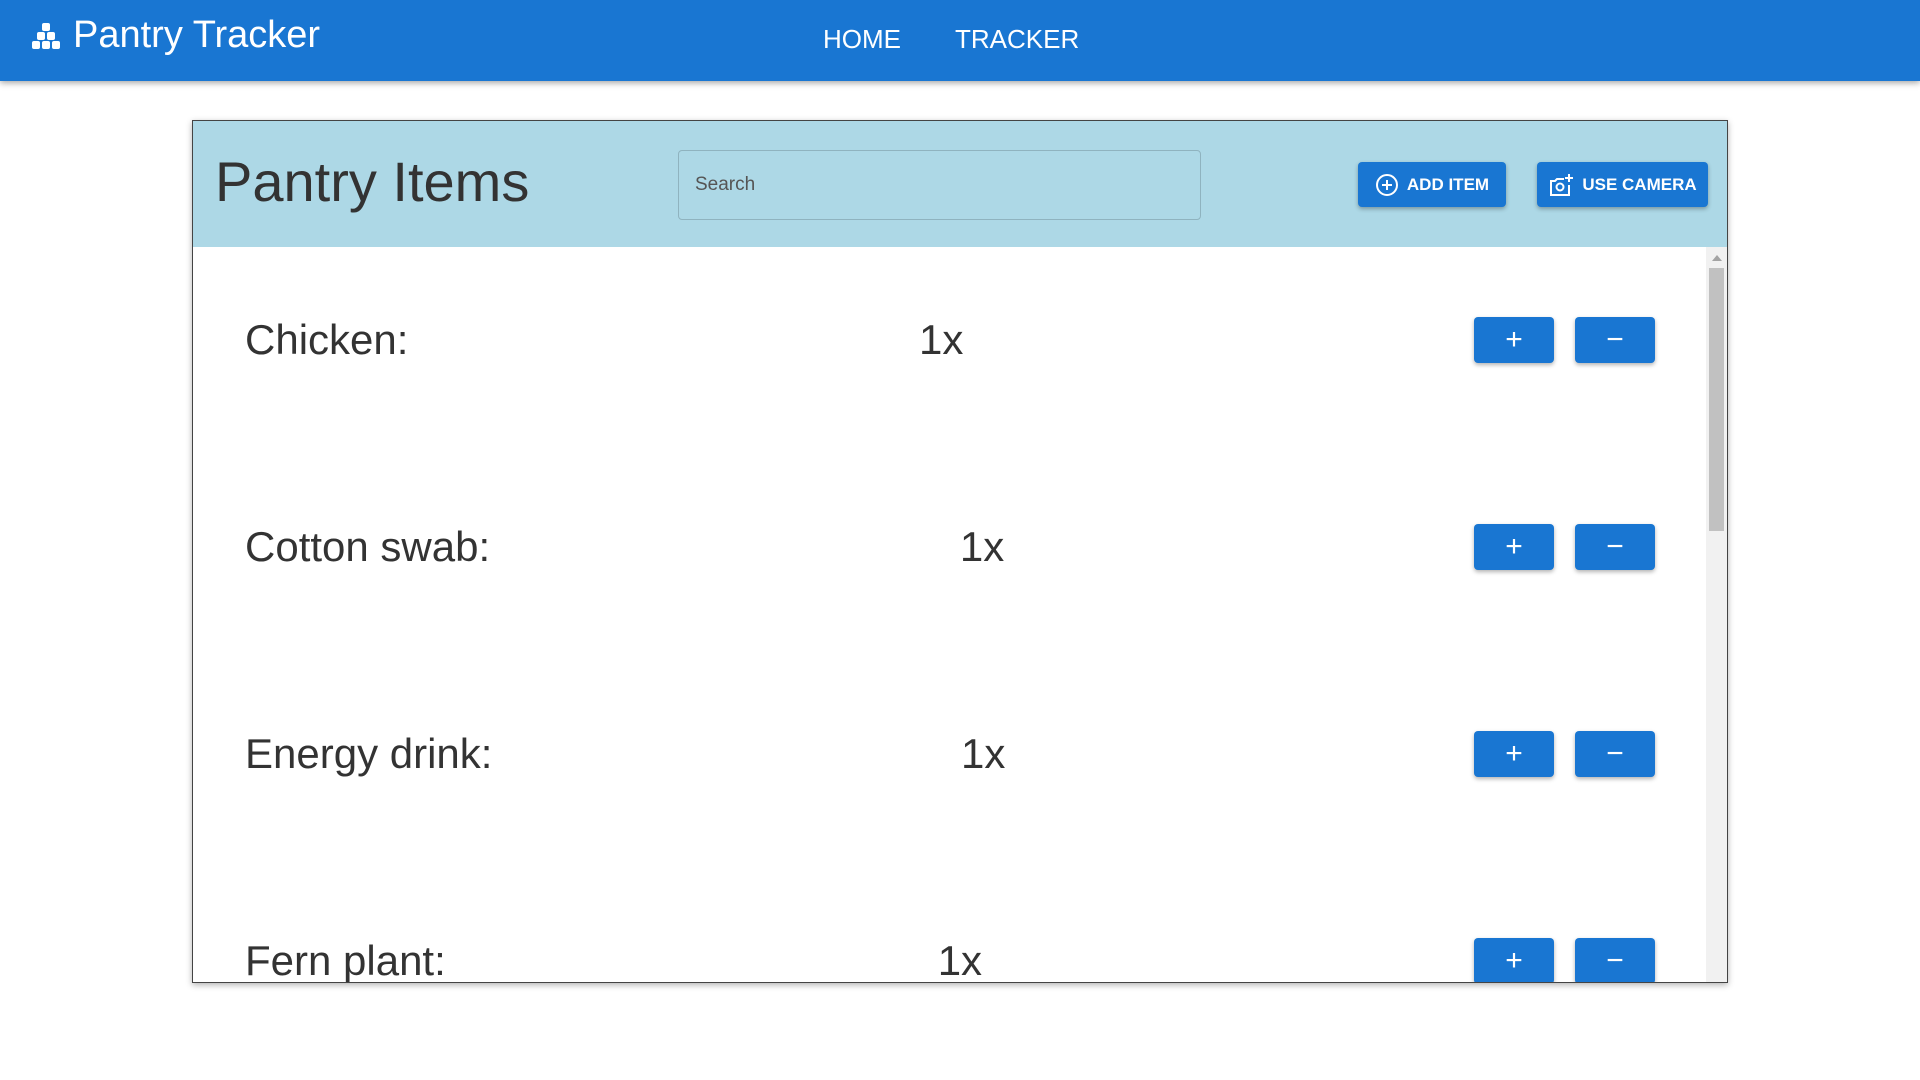 Image resolution: width=1920 pixels, height=1080 pixels. What do you see at coordinates (327, 339) in the screenshot?
I see `item-name: Chicken:` at bounding box center [327, 339].